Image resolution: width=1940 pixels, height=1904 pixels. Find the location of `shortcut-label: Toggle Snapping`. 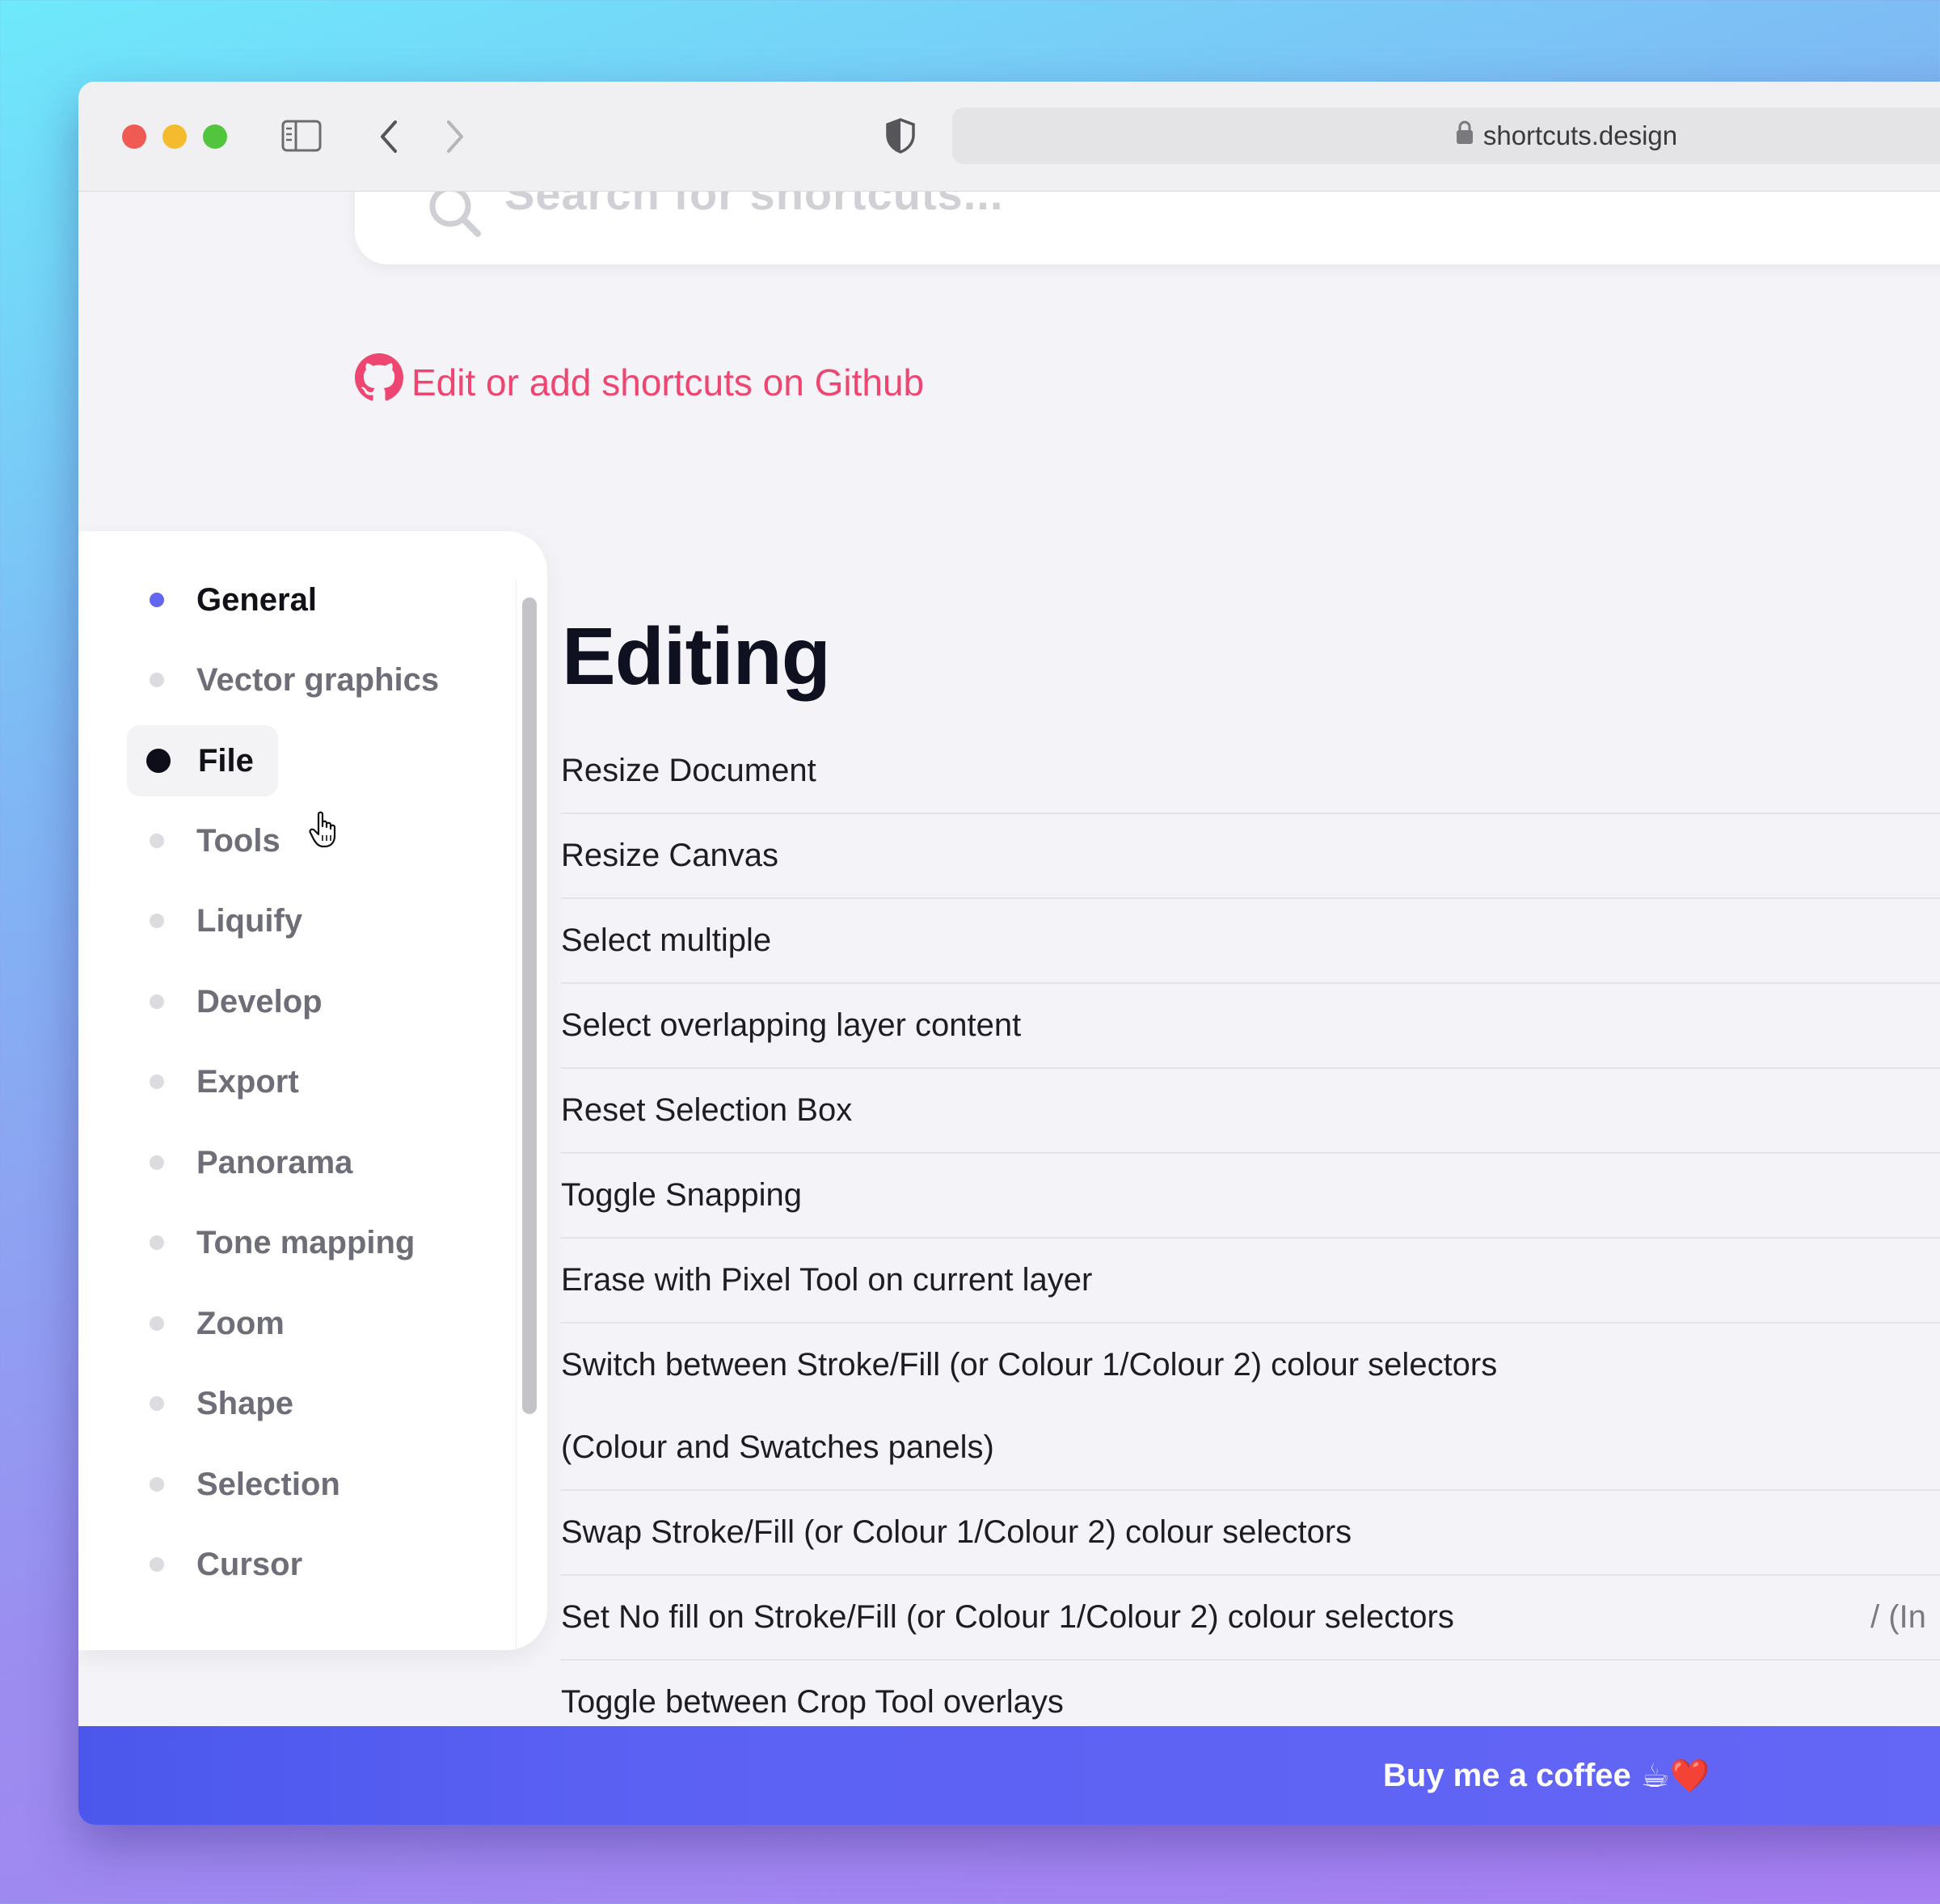

shortcut-label: Toggle Snapping is located at coordinates (682, 1195).